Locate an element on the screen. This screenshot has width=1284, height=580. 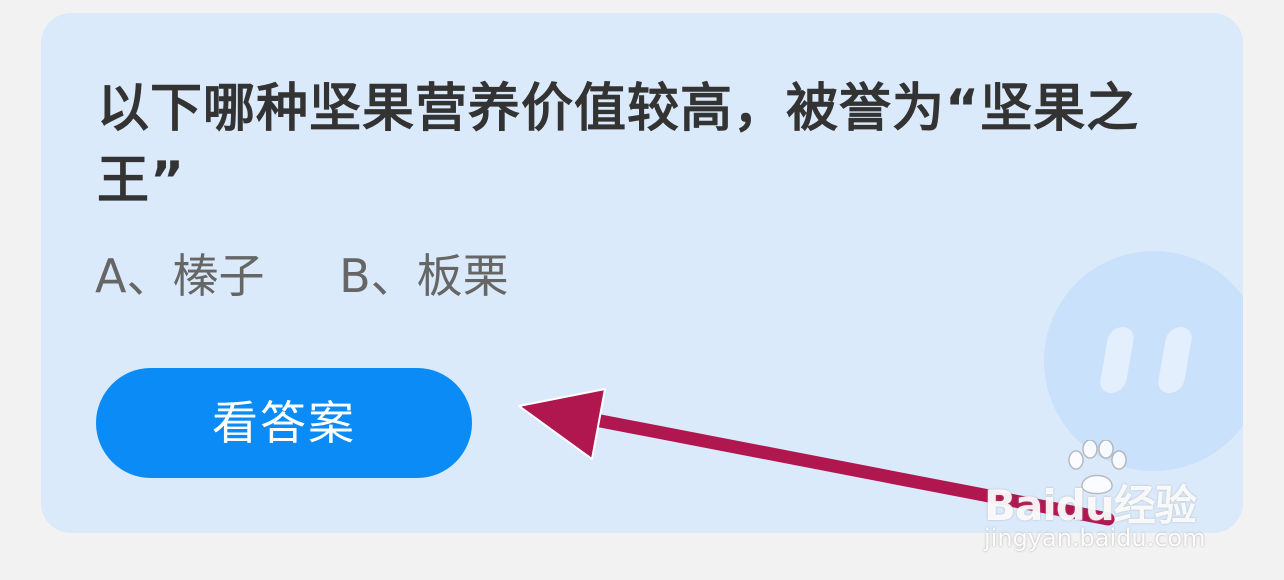
option-b: B、板栗 is located at coordinates (424, 276).